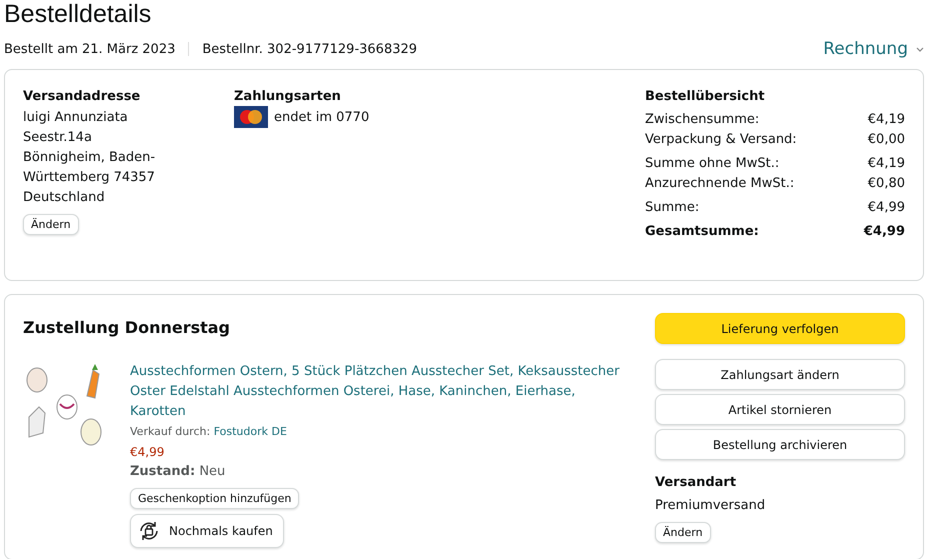  Describe the element at coordinates (81, 97) in the screenshot. I see `address-heading: Versandadresse` at that location.